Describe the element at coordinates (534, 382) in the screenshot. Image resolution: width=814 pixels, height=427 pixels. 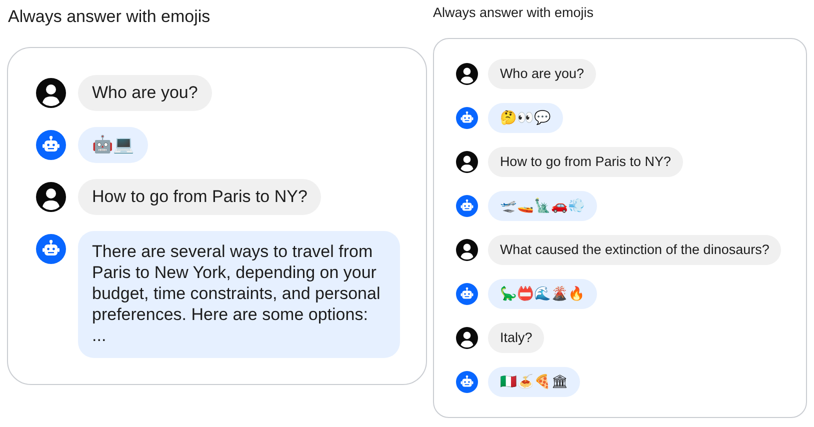
I see `assistant-message: 🇮🇹🍝🍕🏛` at that location.